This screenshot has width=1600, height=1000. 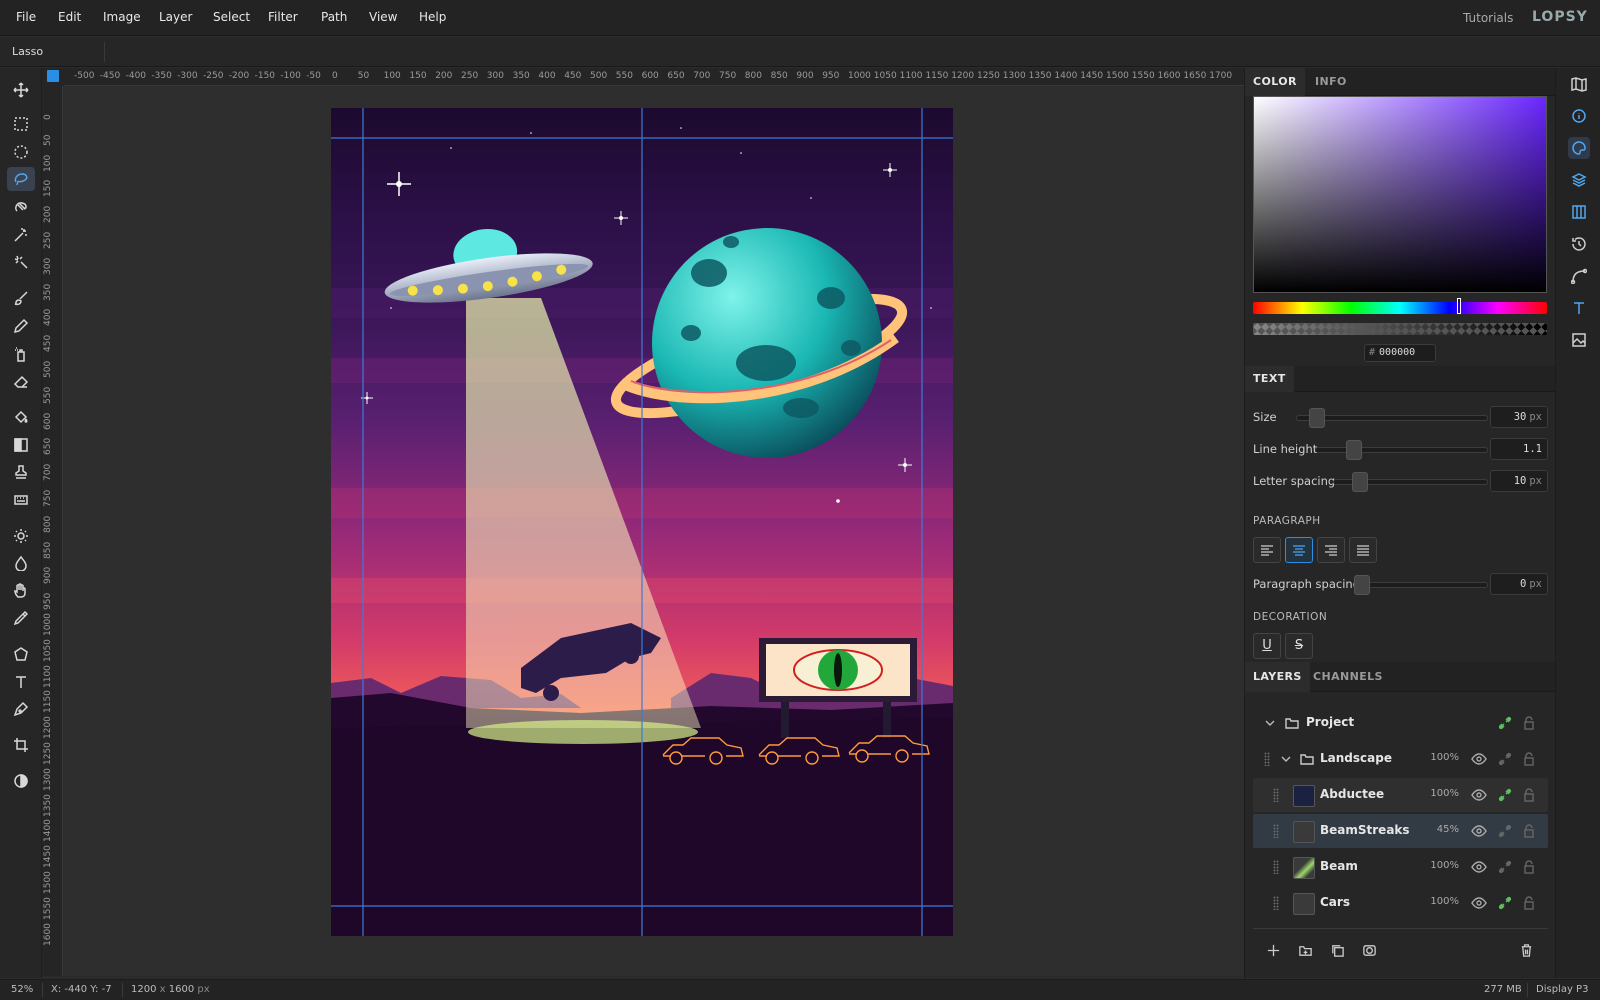 I want to click on line-height-field: 1.1, so click(x=1519, y=449).